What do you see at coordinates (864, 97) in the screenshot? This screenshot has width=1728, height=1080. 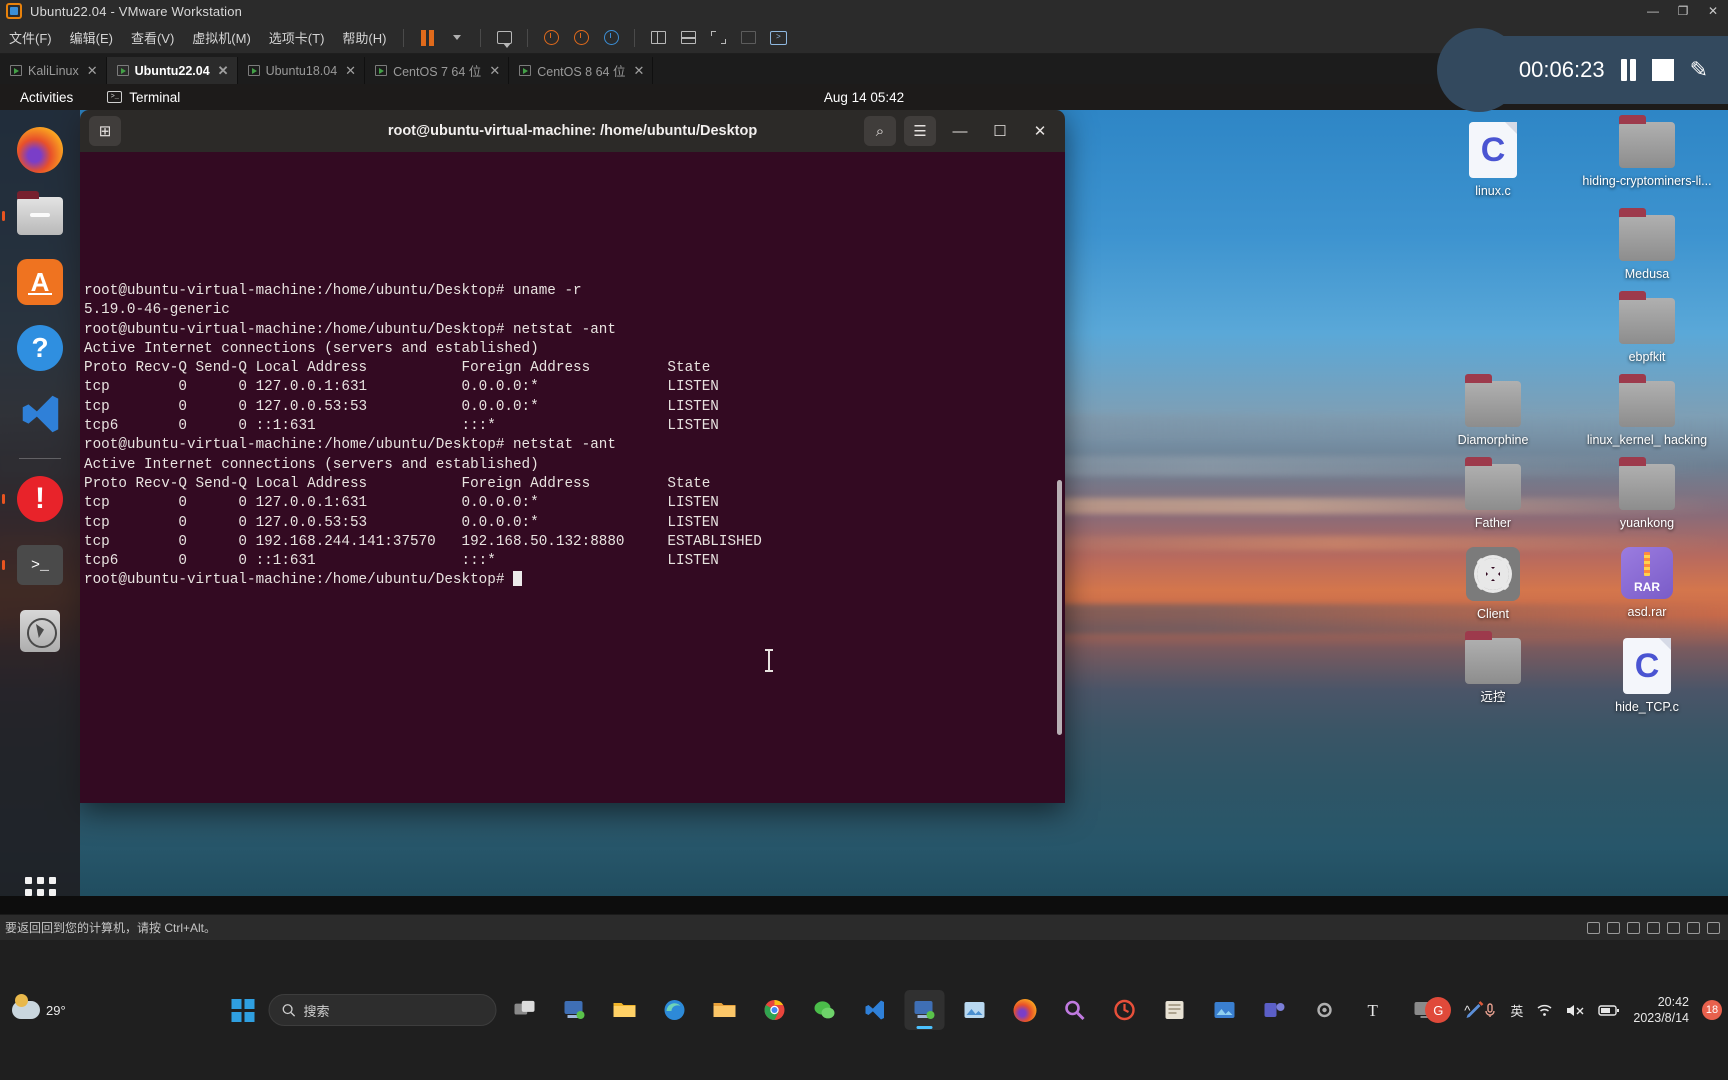 I see `gnome-clock: Aug 14 05:42` at bounding box center [864, 97].